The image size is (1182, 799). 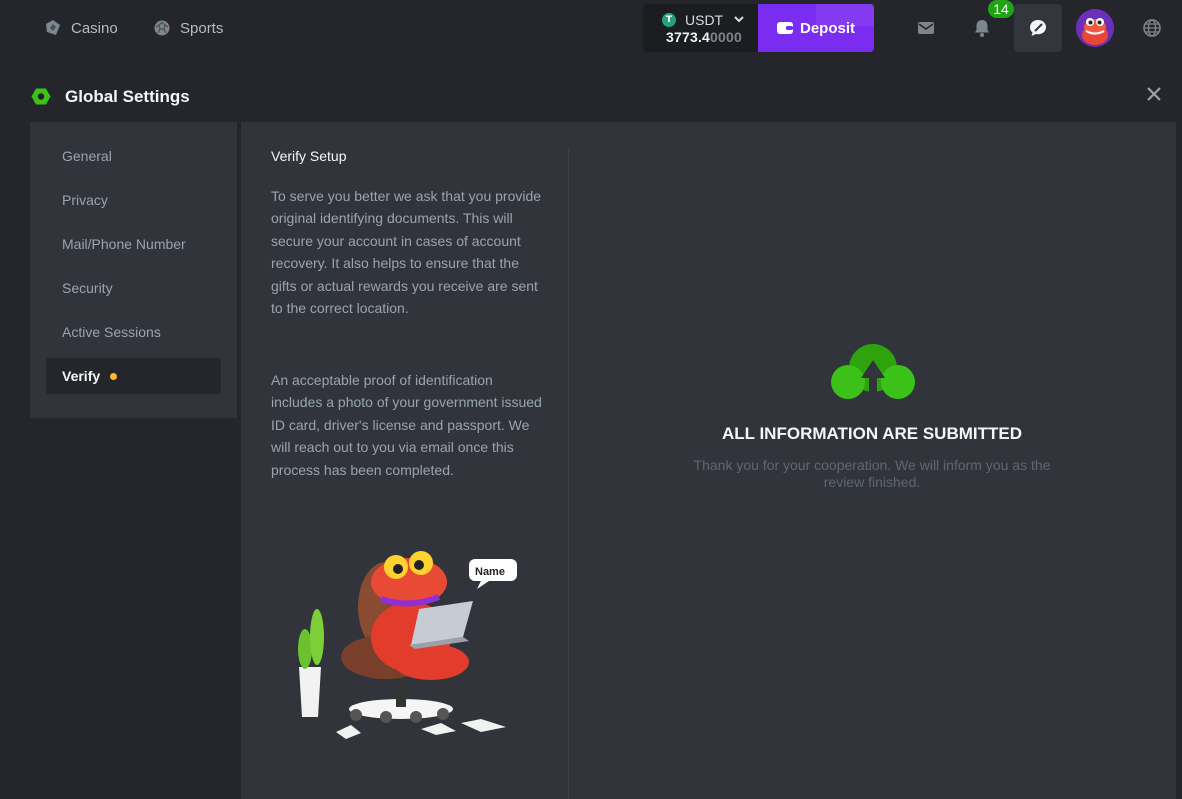 What do you see at coordinates (1001, 9) in the screenshot?
I see `notification-count-badge: 14` at bounding box center [1001, 9].